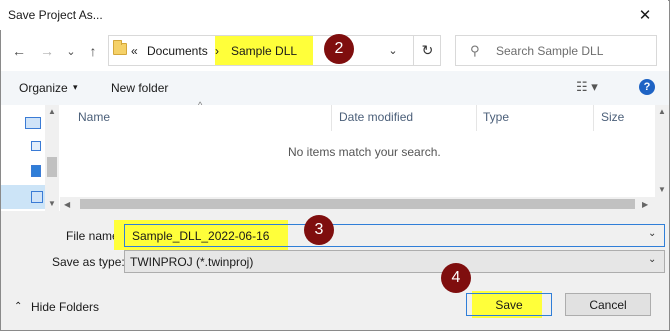  What do you see at coordinates (427, 50) in the screenshot?
I see `refresh-icon: ↻` at bounding box center [427, 50].